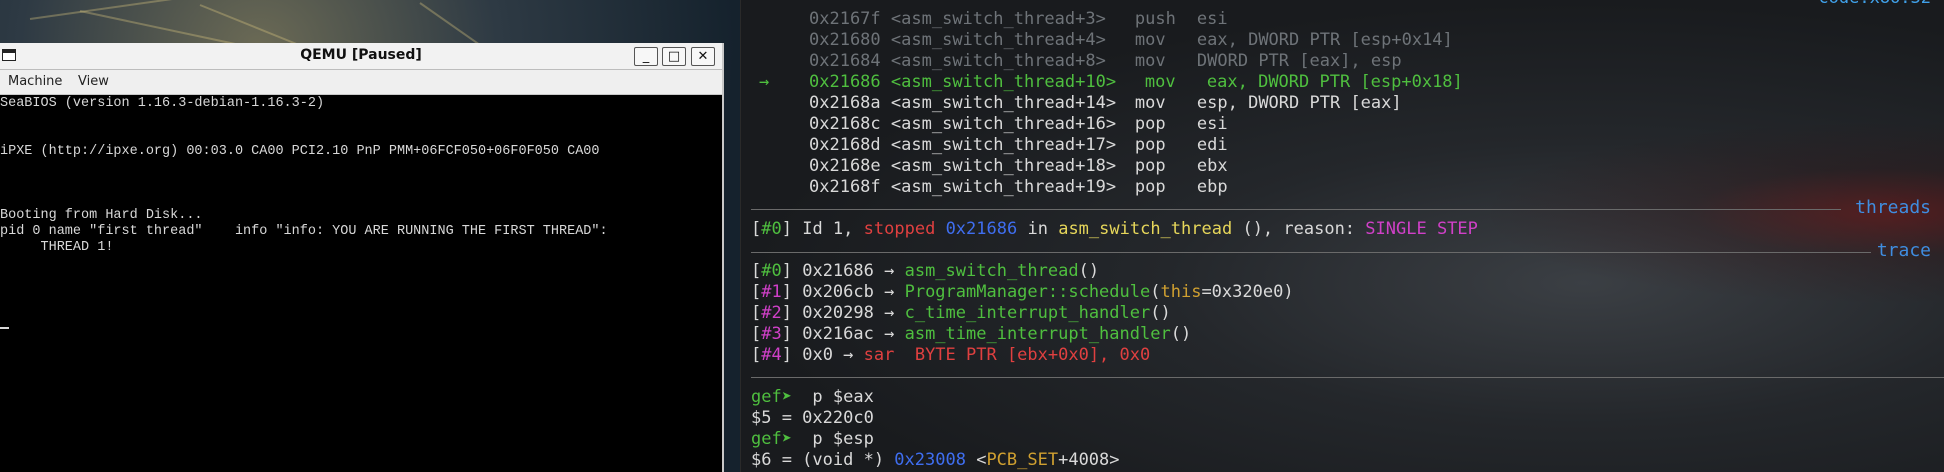 Image resolution: width=1944 pixels, height=472 pixels. I want to click on frame-arg-name: this, so click(1181, 292).